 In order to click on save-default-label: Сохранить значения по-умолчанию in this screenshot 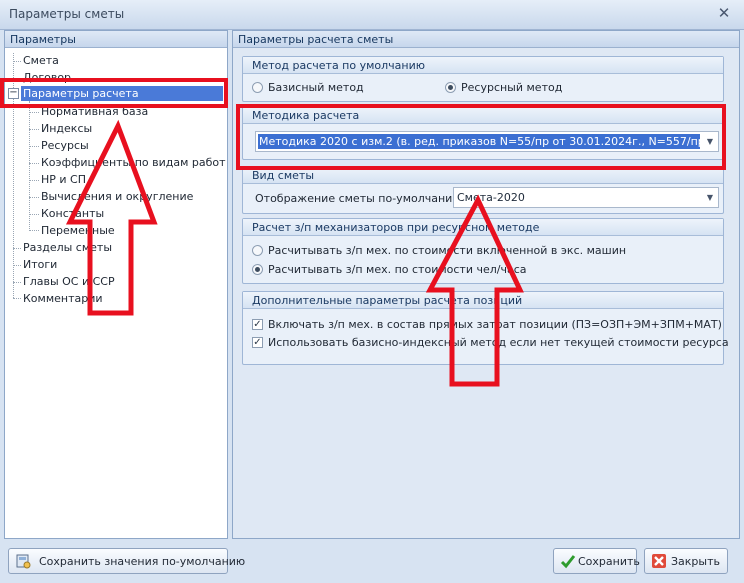, I will do `click(142, 561)`.